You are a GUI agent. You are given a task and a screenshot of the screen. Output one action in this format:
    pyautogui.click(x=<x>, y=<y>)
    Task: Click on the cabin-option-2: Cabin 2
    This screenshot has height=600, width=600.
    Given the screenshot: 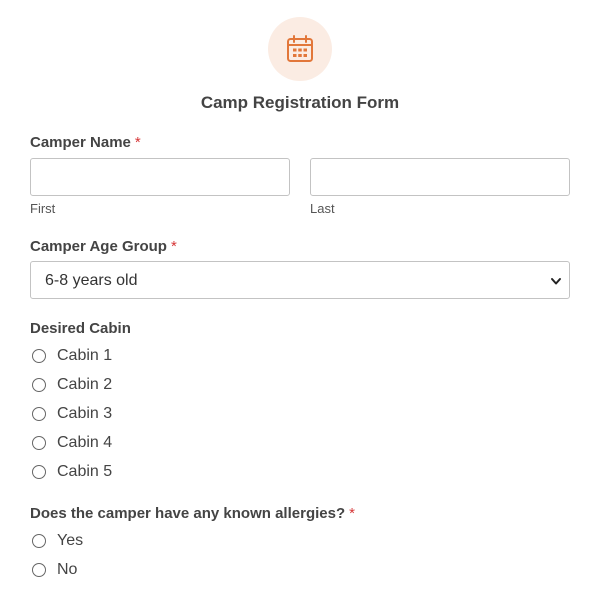 What is the action you would take?
    pyautogui.click(x=72, y=385)
    